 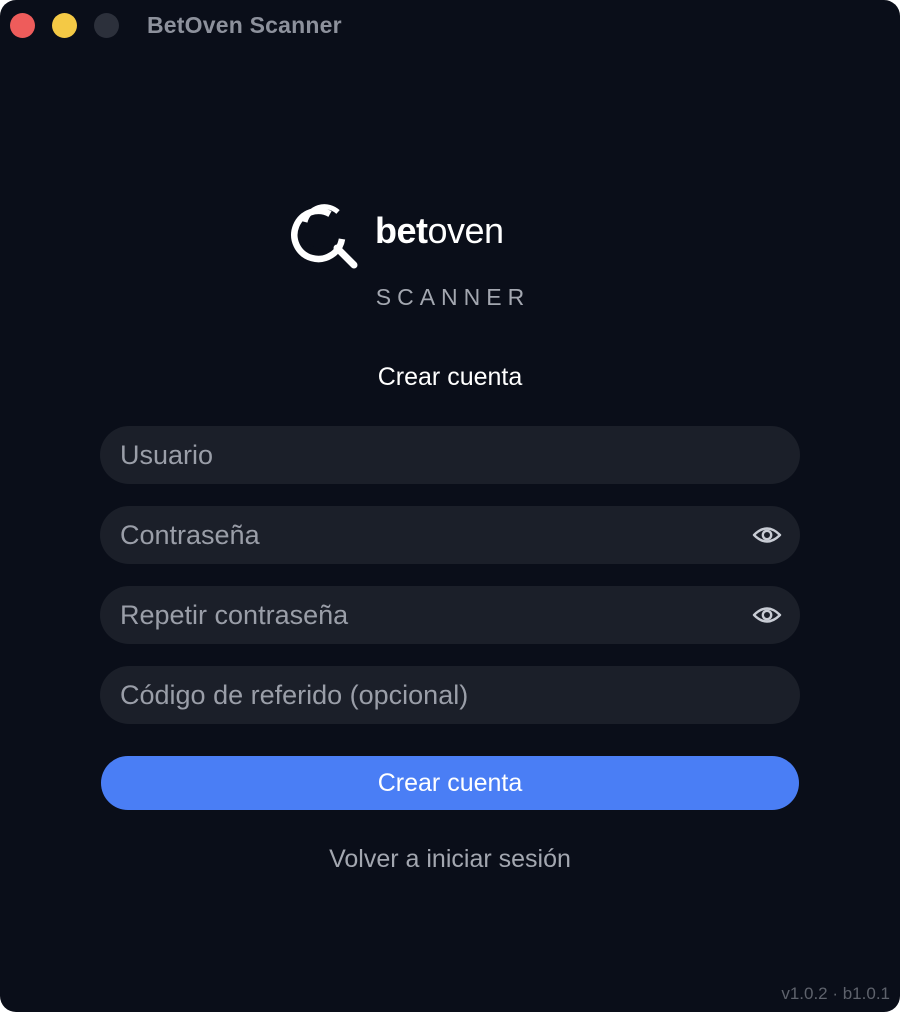 What do you see at coordinates (430, 455) in the screenshot?
I see `username-input` at bounding box center [430, 455].